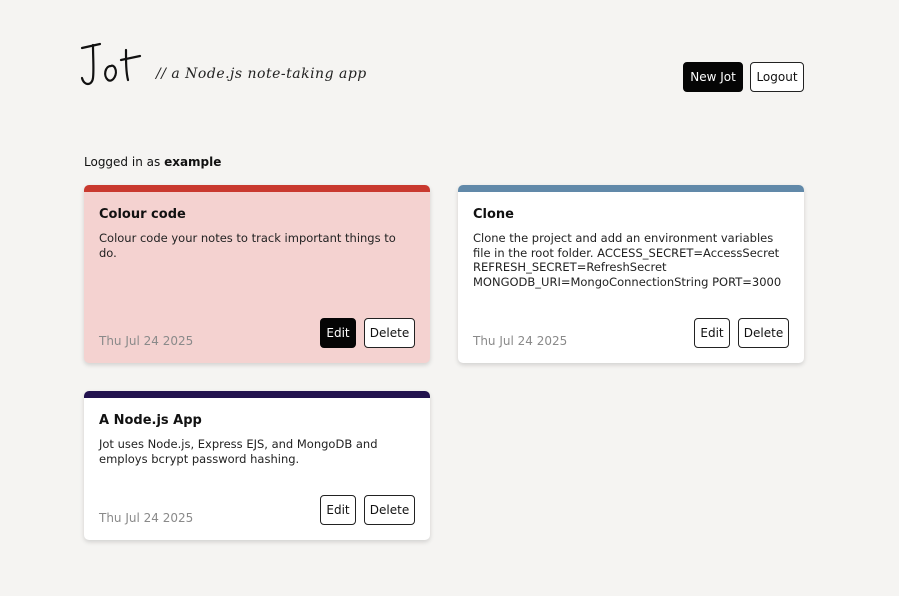  What do you see at coordinates (493, 214) in the screenshot?
I see `note-title: Clone` at bounding box center [493, 214].